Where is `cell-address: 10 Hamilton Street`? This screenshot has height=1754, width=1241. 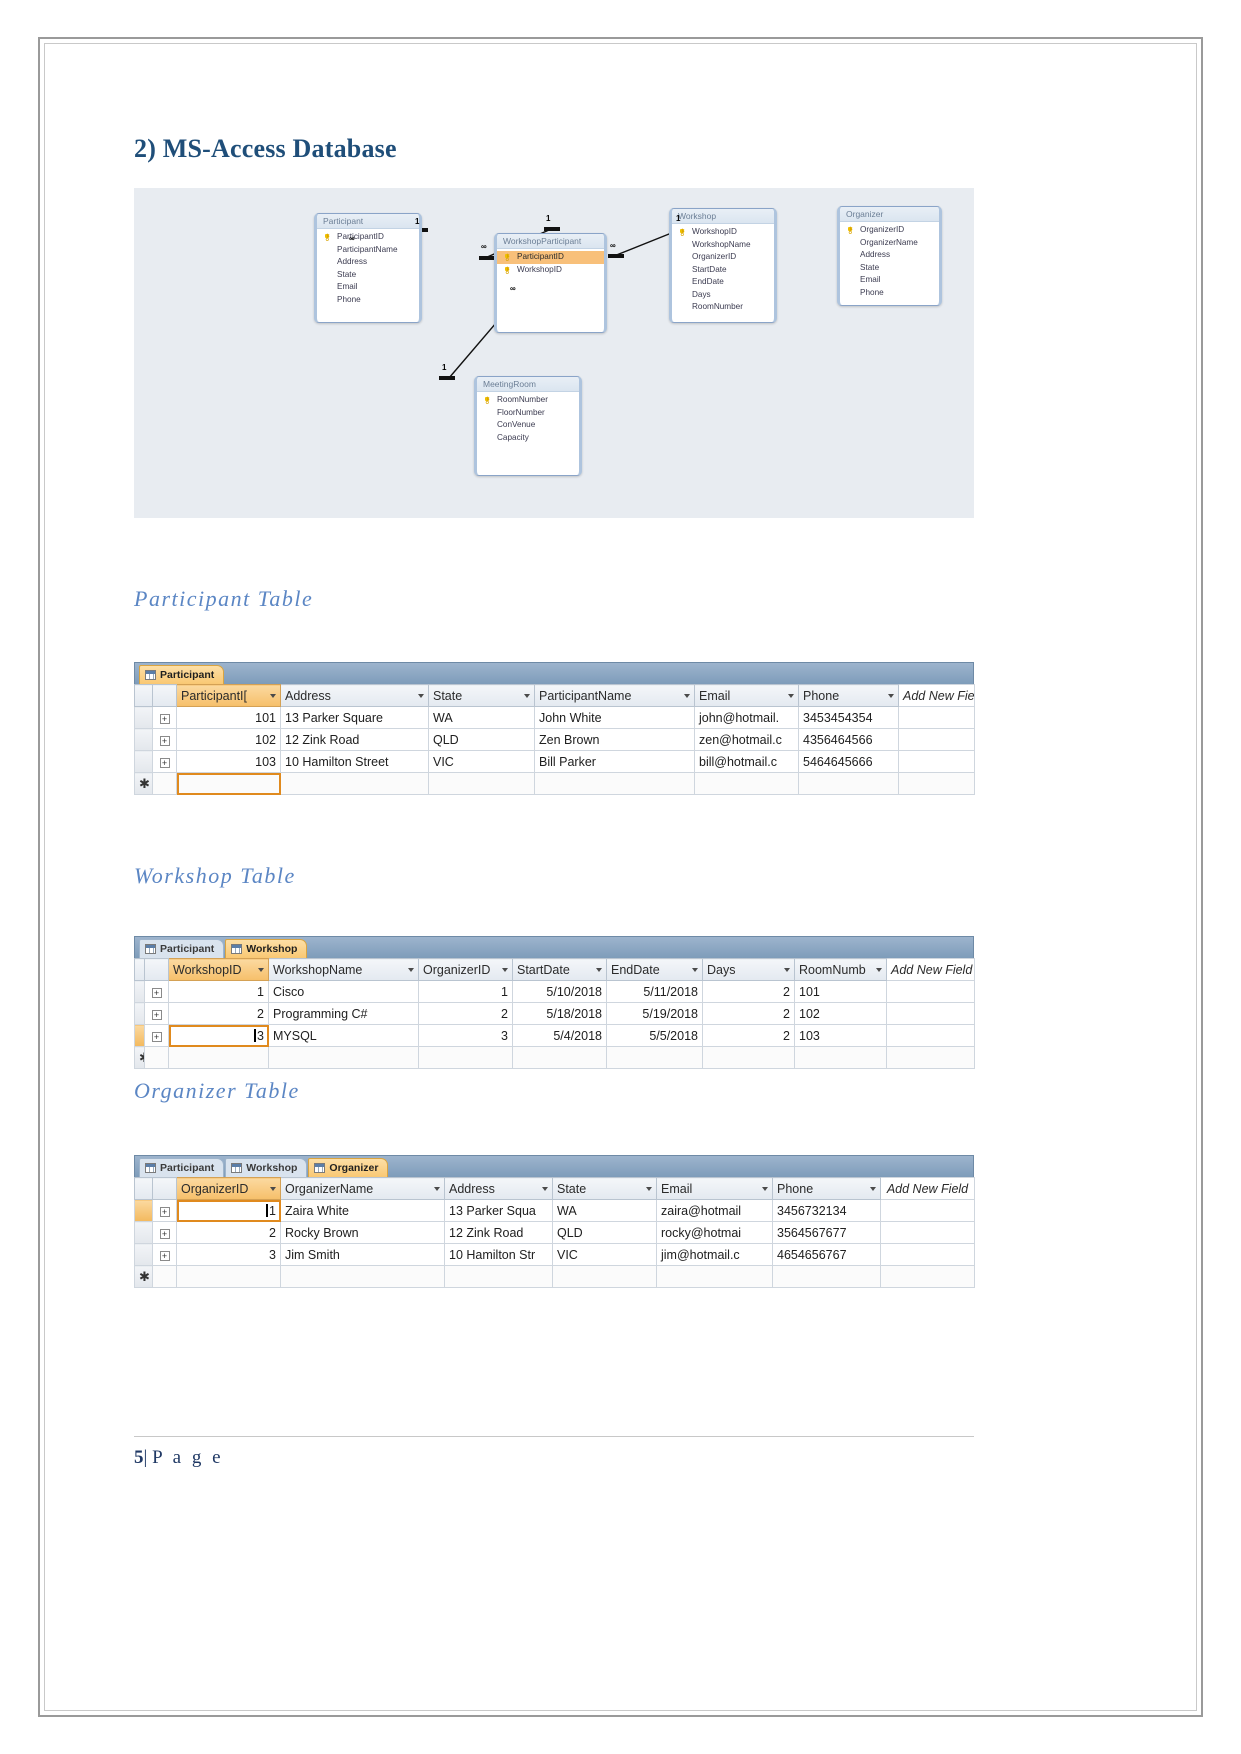 cell-address: 10 Hamilton Street is located at coordinates (354, 761).